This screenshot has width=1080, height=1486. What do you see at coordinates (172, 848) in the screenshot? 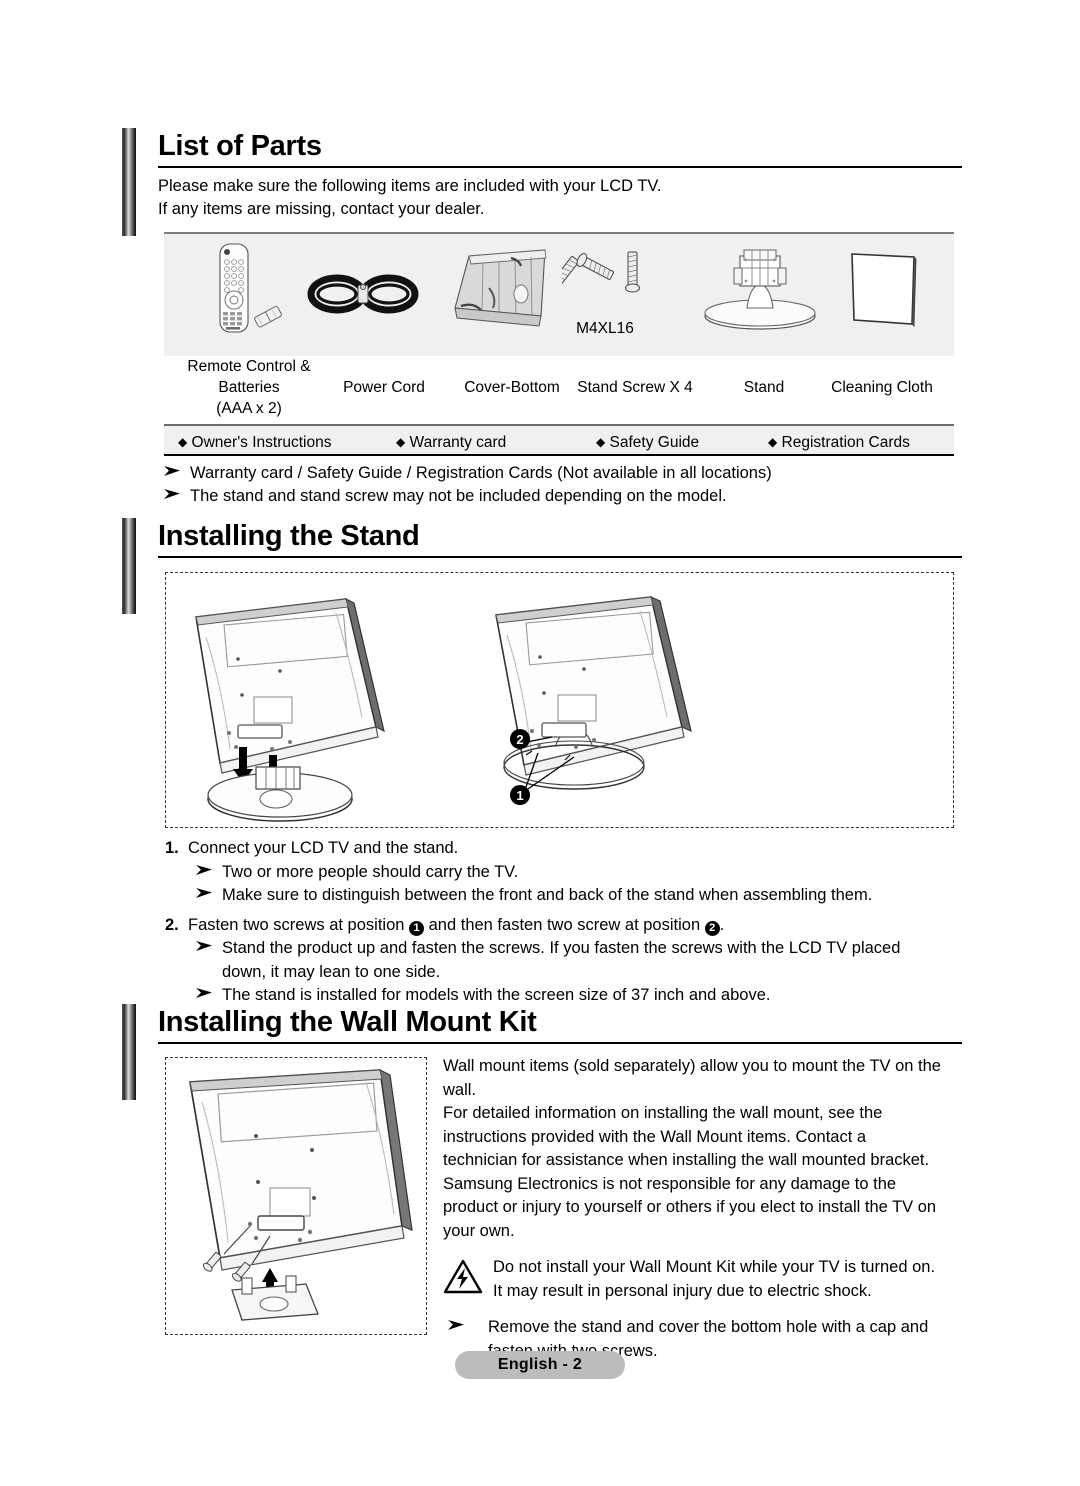
I see `step-1-number: 1.` at bounding box center [172, 848].